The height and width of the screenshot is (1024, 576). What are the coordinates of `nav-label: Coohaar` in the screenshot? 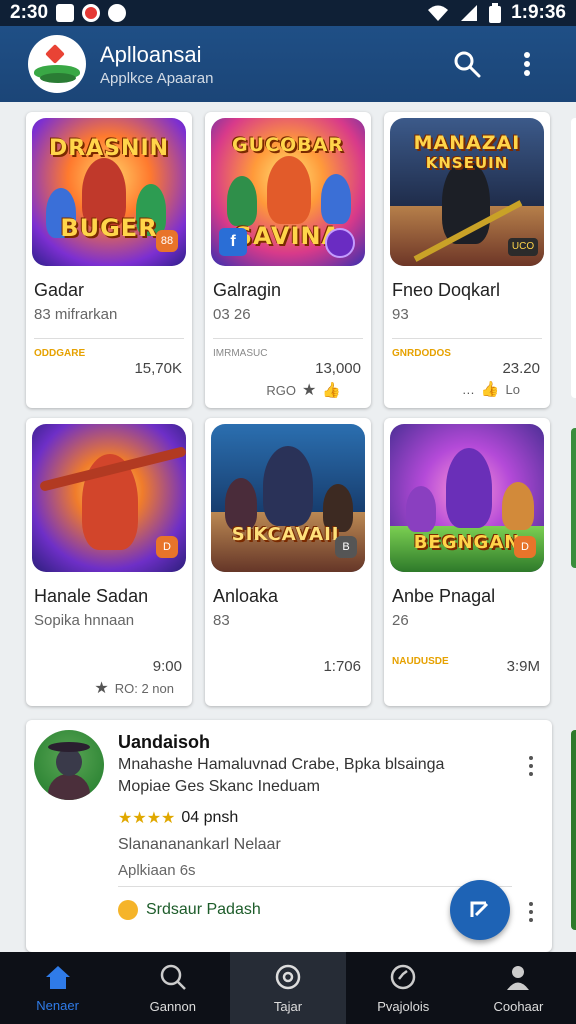 It's located at (518, 1006).